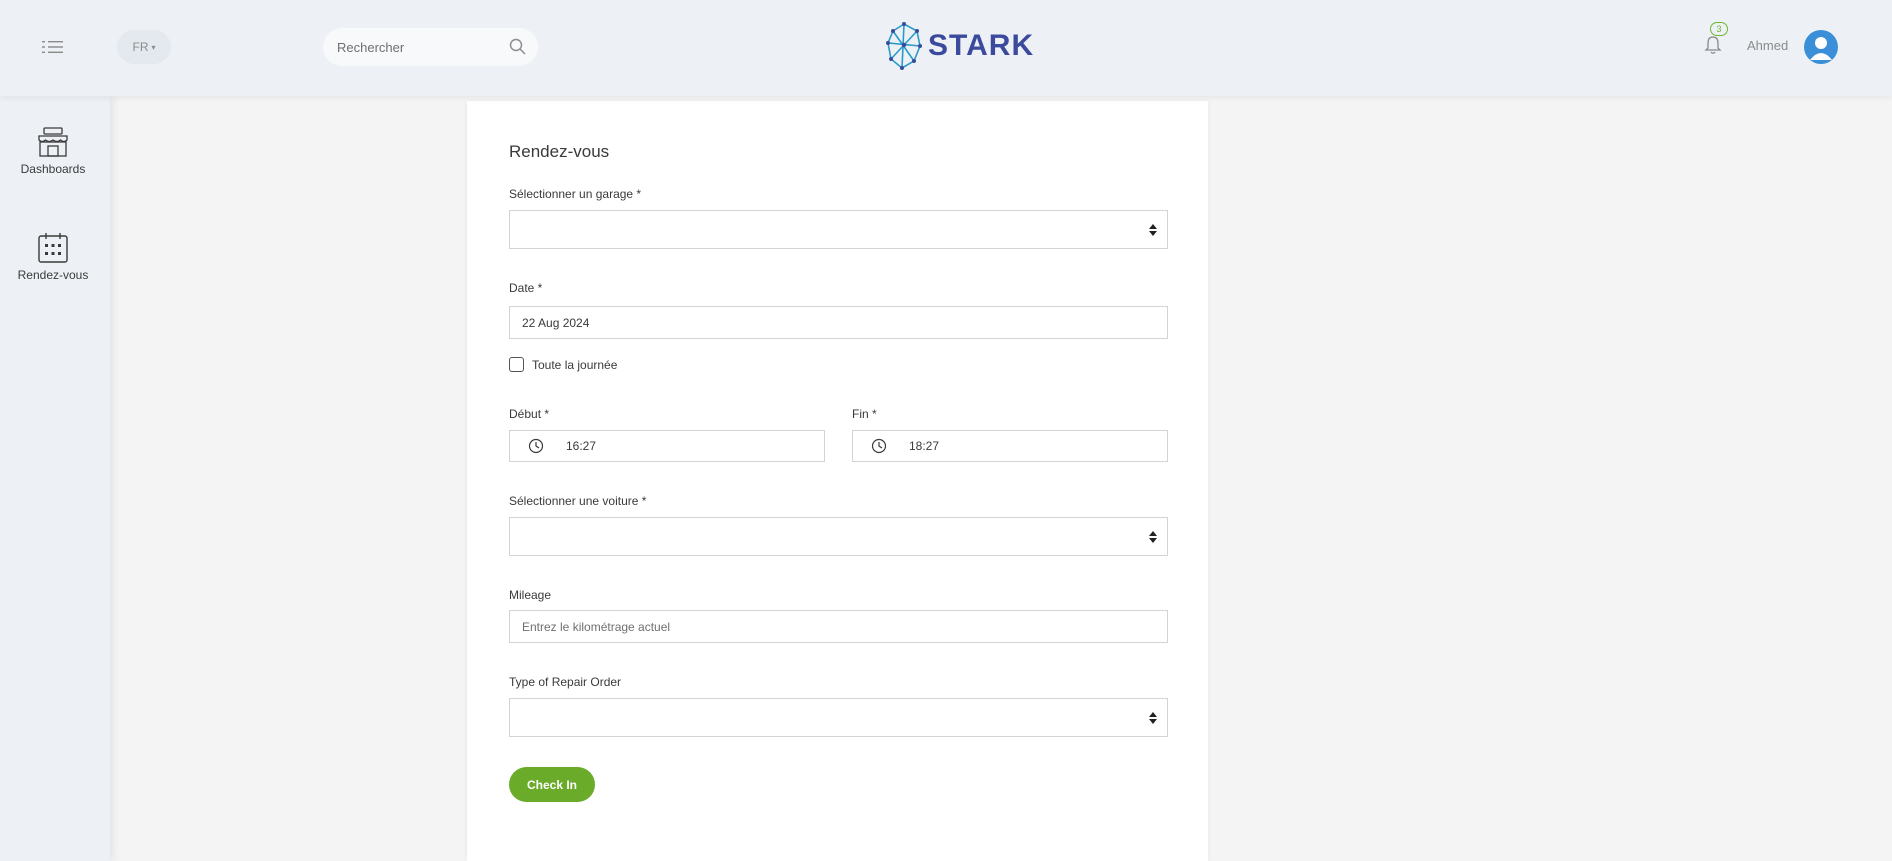 The height and width of the screenshot is (861, 1892). What do you see at coordinates (140, 47) in the screenshot?
I see `language-label: FR` at bounding box center [140, 47].